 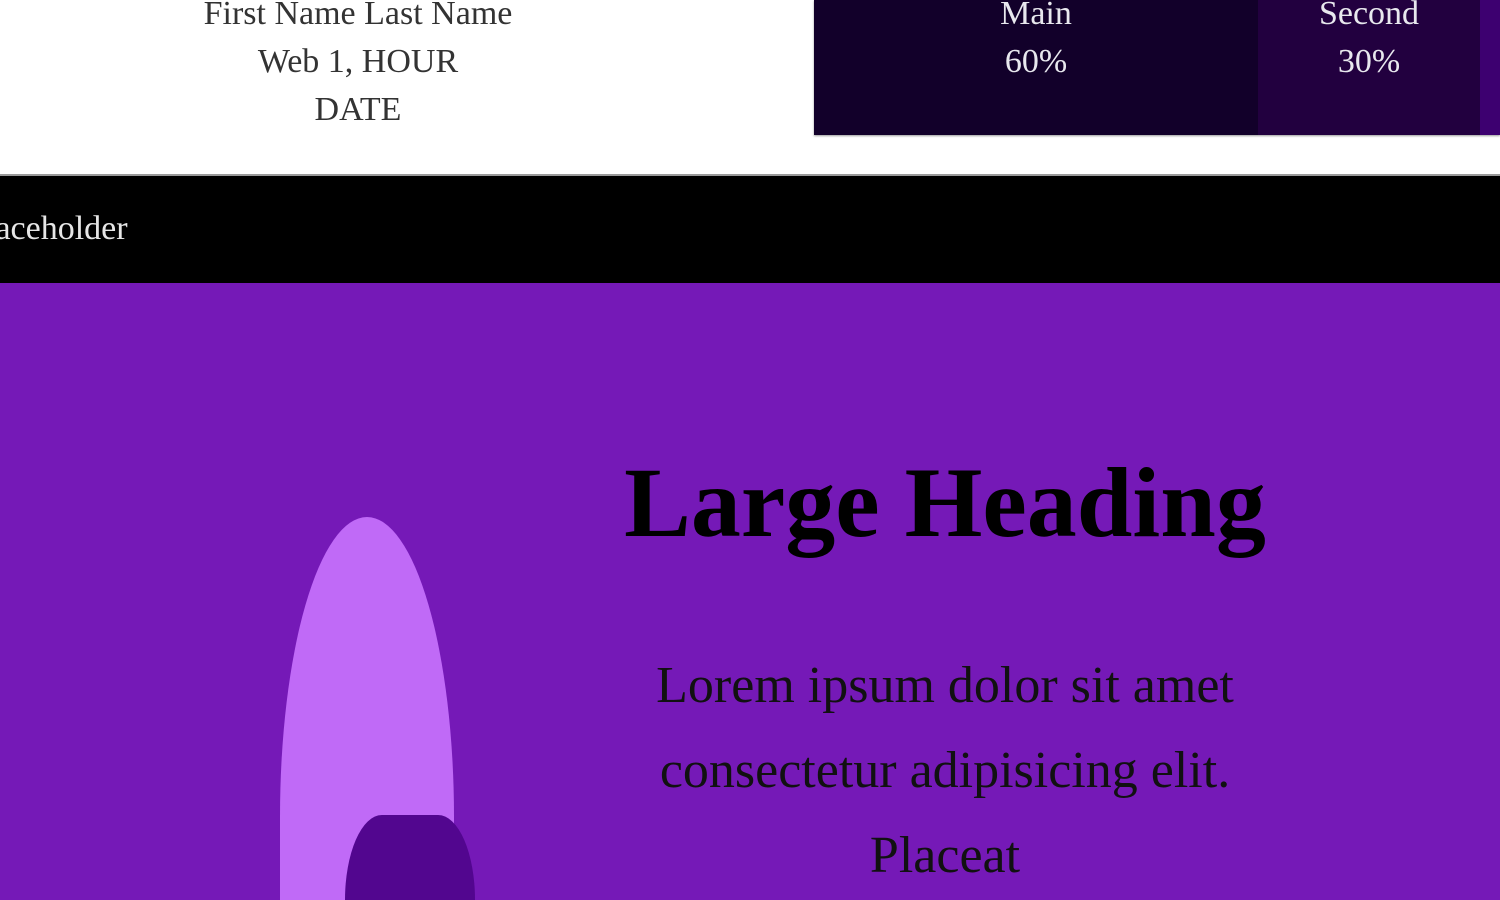 I want to click on stat-value: 60%, so click(x=1036, y=61).